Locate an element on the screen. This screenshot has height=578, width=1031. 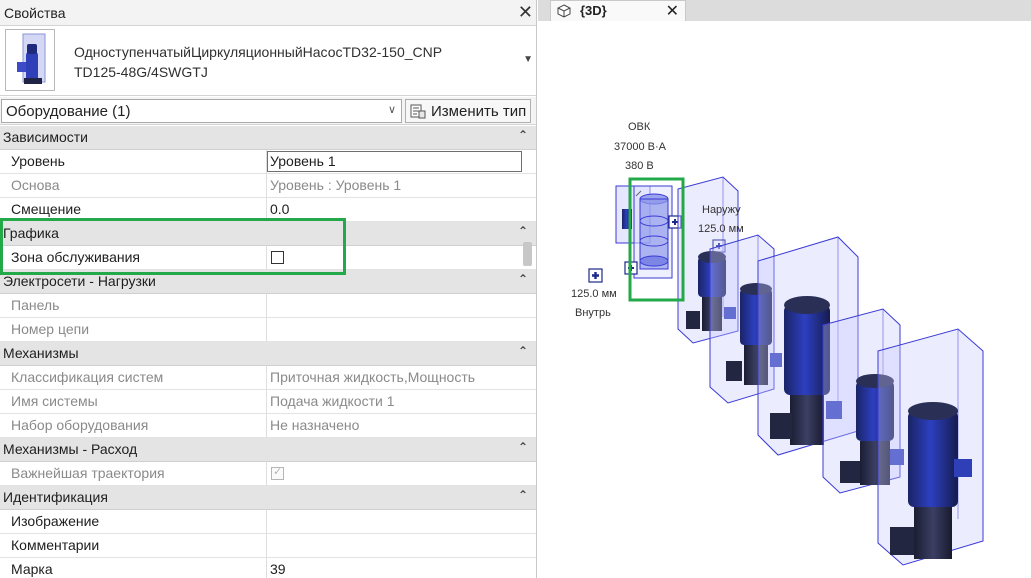
property-label: Набор оборудования is located at coordinates (80, 425).